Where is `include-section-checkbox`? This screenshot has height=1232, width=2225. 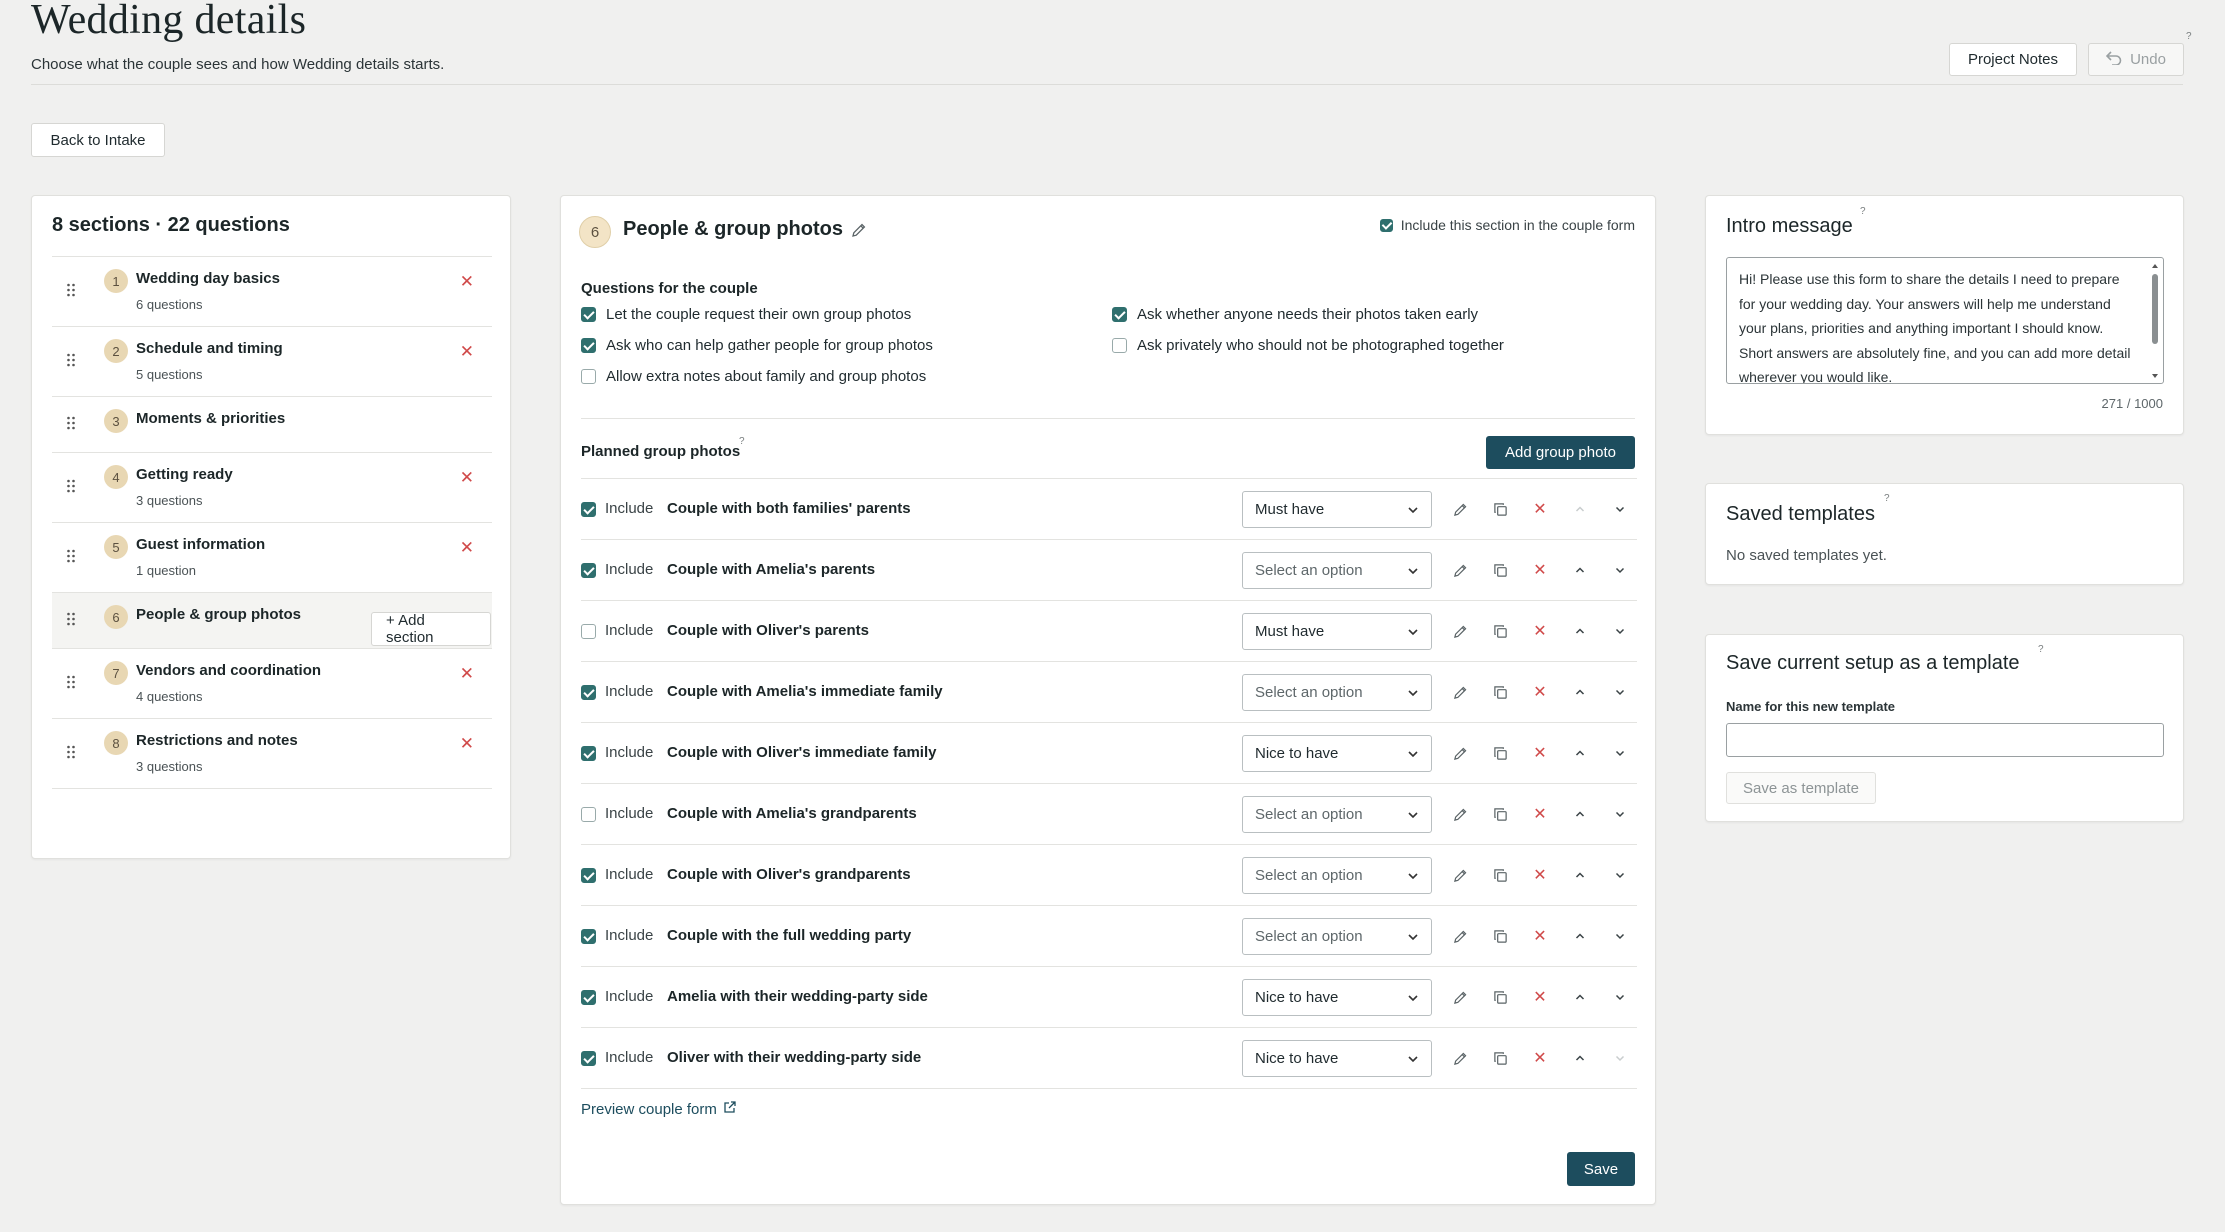 include-section-checkbox is located at coordinates (1386, 225).